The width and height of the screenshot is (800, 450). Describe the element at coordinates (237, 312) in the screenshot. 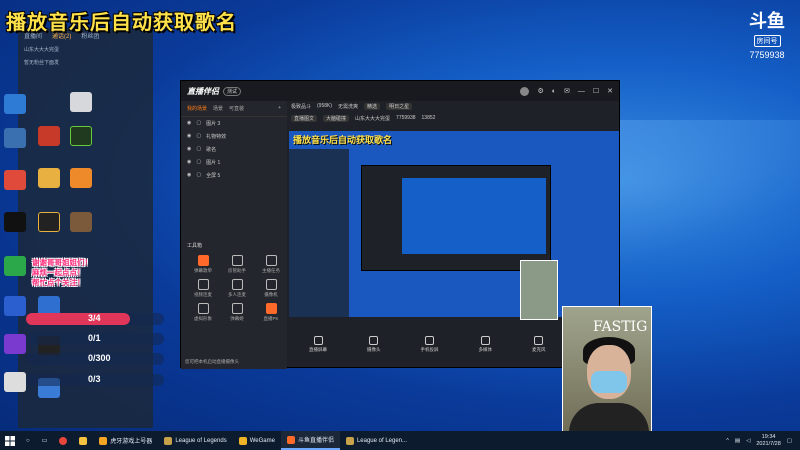

I see `tool-danmaku: 弹幕姬` at that location.